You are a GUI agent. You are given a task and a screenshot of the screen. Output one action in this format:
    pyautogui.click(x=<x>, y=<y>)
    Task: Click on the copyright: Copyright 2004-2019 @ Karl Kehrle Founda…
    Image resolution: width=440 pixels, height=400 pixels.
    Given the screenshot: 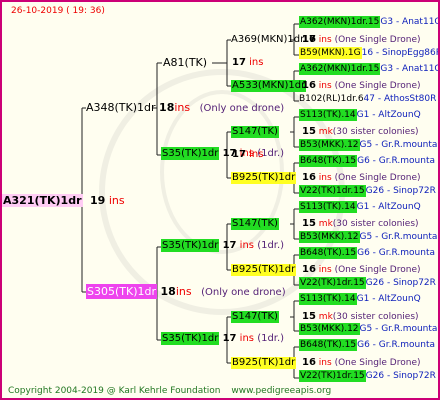 What is the action you would take?
    pyautogui.click(x=114, y=391)
    